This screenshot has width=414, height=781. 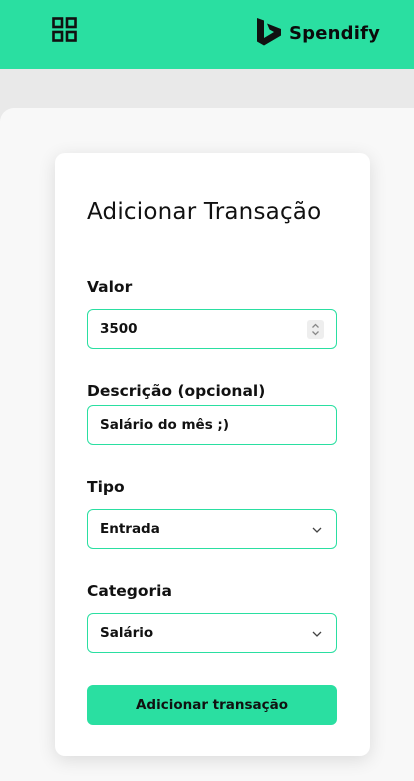 I want to click on categoria-label: Categoria, so click(x=129, y=591).